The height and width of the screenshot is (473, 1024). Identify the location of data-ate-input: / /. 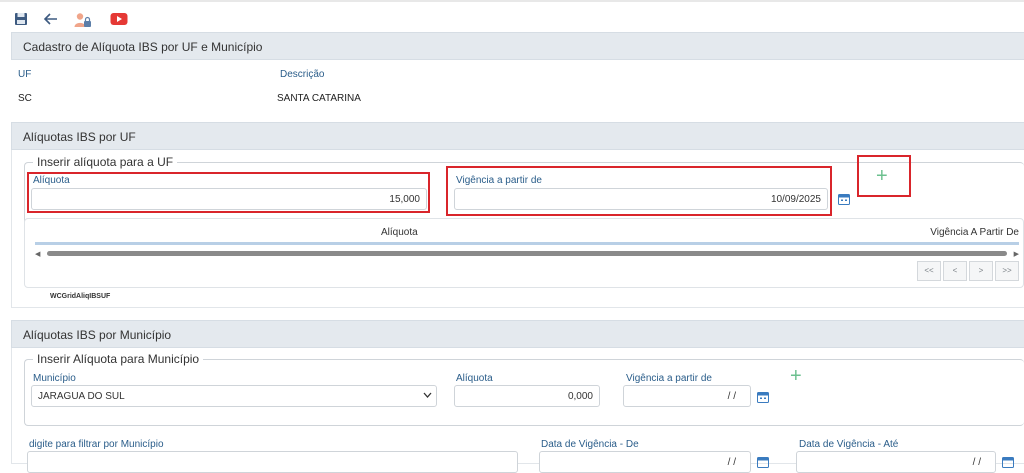
(896, 462).